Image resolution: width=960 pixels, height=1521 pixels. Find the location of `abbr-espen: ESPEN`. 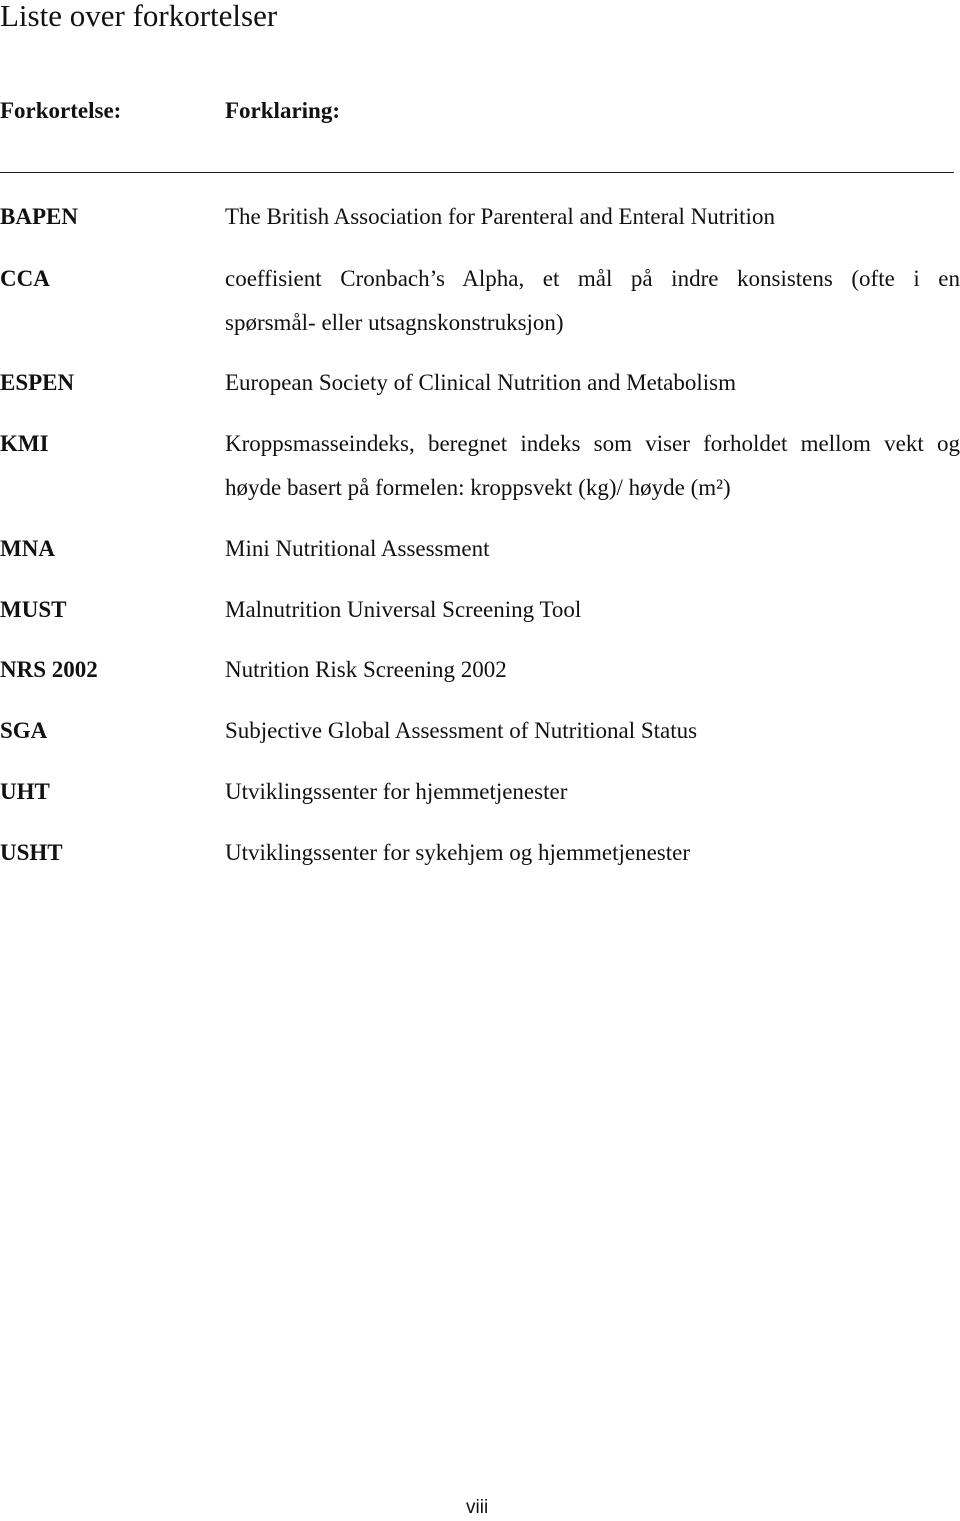

abbr-espen: ESPEN is located at coordinates (37, 382).